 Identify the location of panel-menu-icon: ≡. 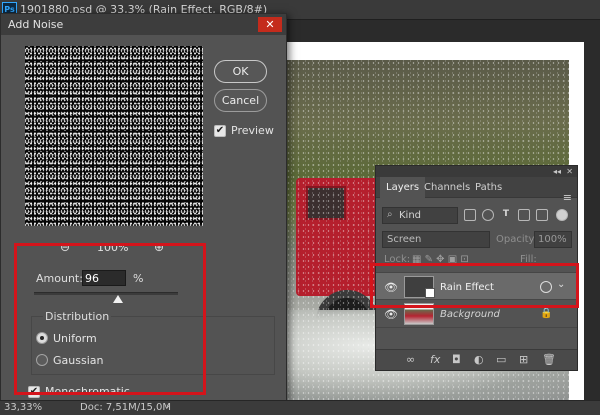
(567, 197).